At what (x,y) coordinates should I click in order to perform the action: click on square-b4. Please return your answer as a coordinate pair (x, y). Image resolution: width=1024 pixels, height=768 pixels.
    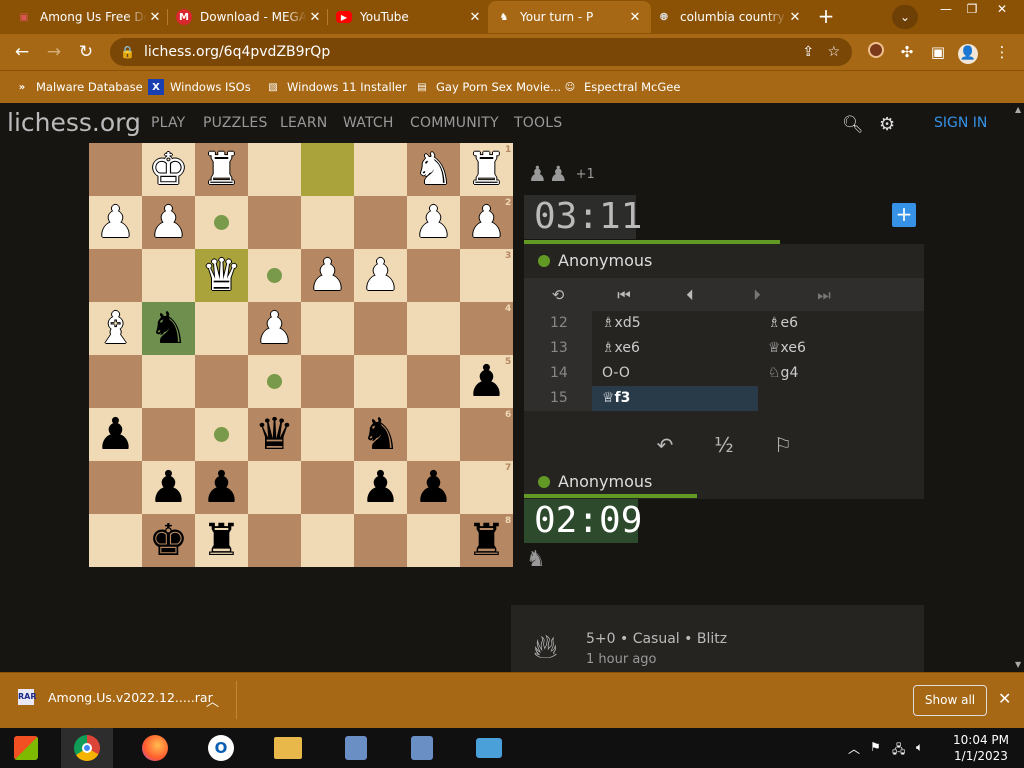
    Looking at the image, I should click on (433, 328).